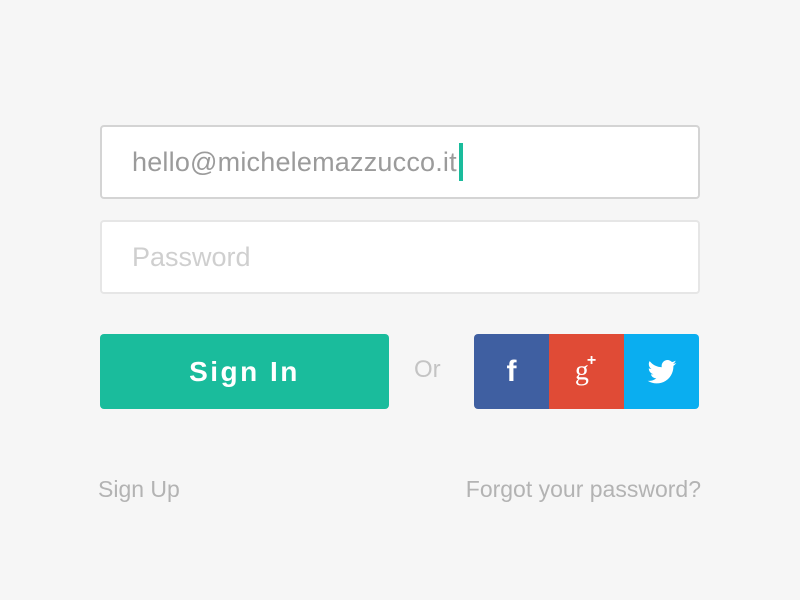  I want to click on password-placeholder: Password, so click(191, 256).